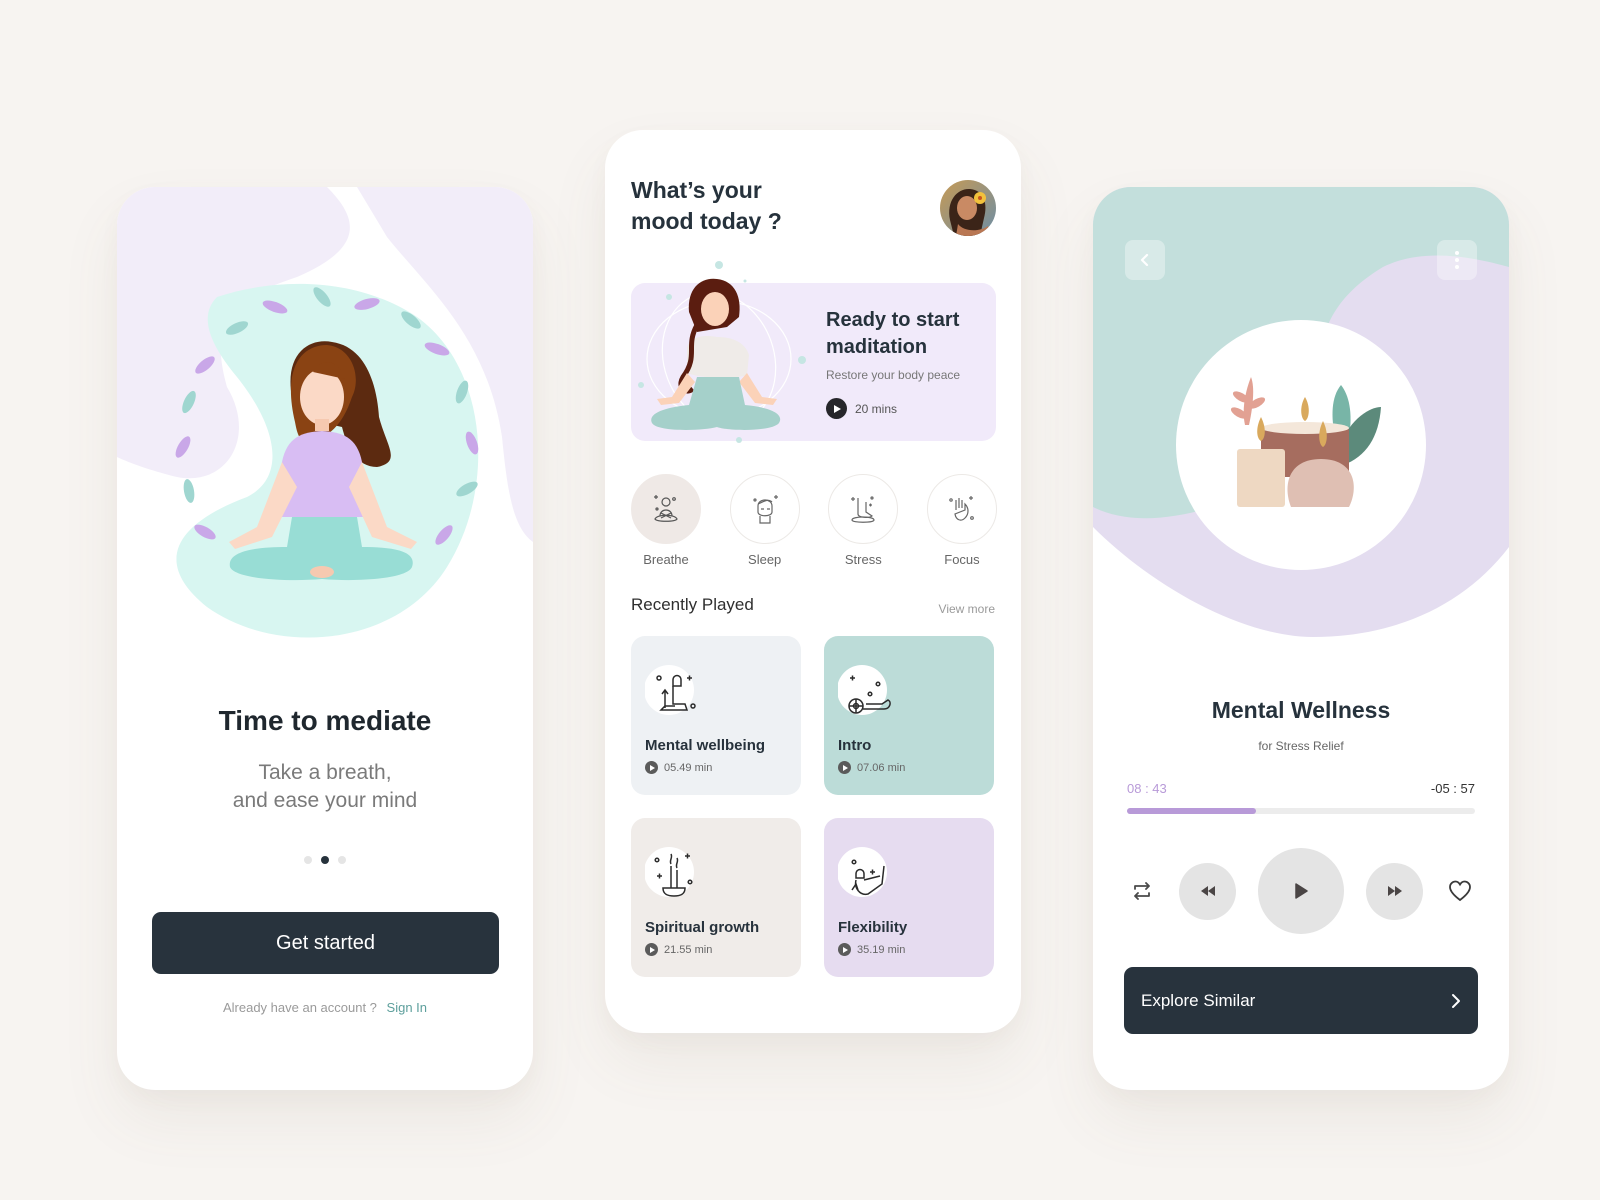  I want to click on repeat-icon, so click(1142, 891).